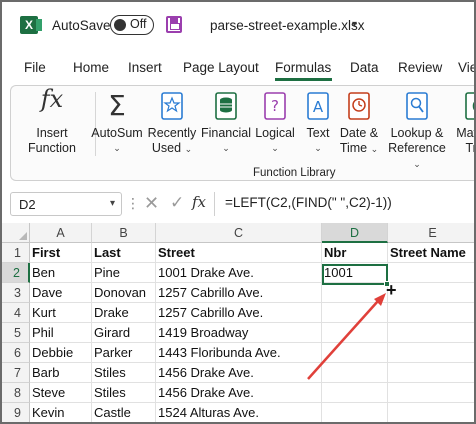  Describe the element at coordinates (359, 133) in the screenshot. I see `date-time-label-1: Date &` at that location.